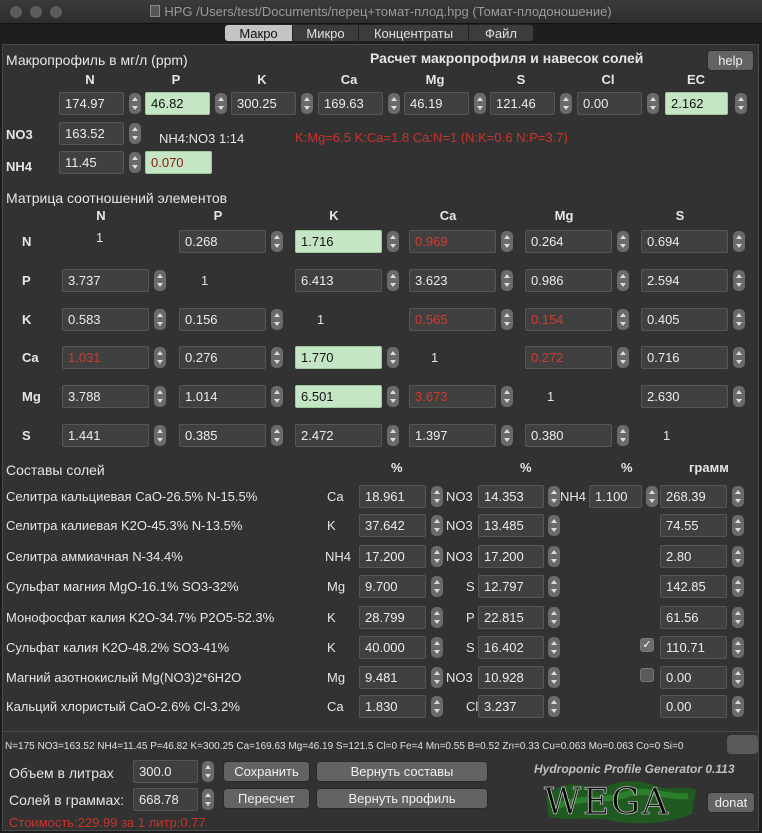 The width and height of the screenshot is (762, 833). What do you see at coordinates (568, 319) in the screenshot?
I see `matrix-cell-k-mg: 0.154` at bounding box center [568, 319].